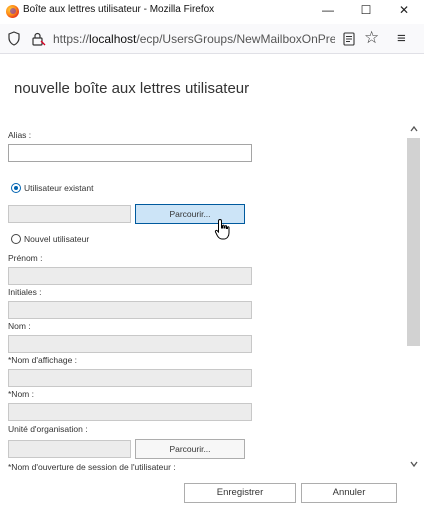  Describe the element at coordinates (14, 38) in the screenshot. I see `shield-icon` at that location.